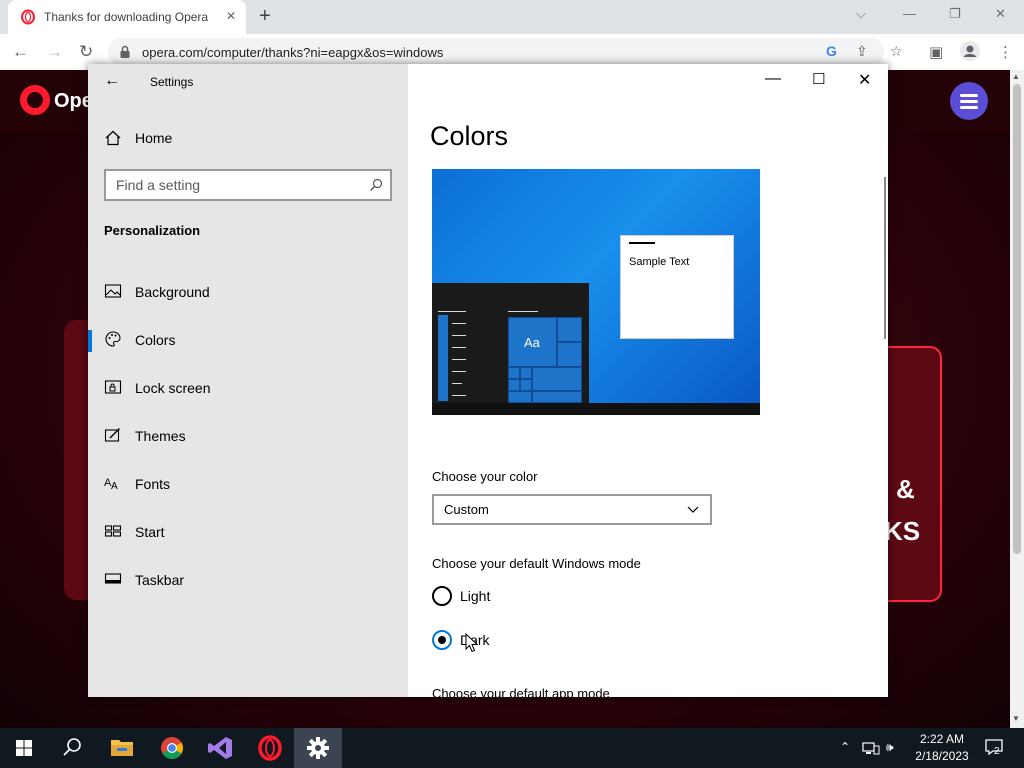 The width and height of the screenshot is (1024, 768). I want to click on sidebar-item-label: Start, so click(150, 532).